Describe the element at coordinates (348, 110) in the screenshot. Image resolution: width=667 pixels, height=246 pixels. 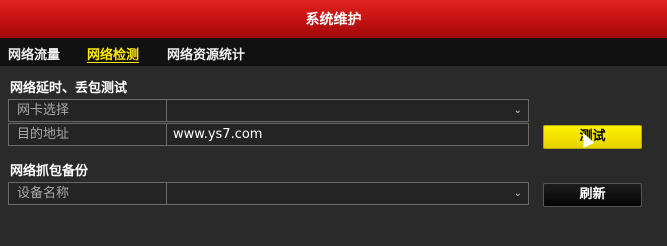
I see `nic-select` at that location.